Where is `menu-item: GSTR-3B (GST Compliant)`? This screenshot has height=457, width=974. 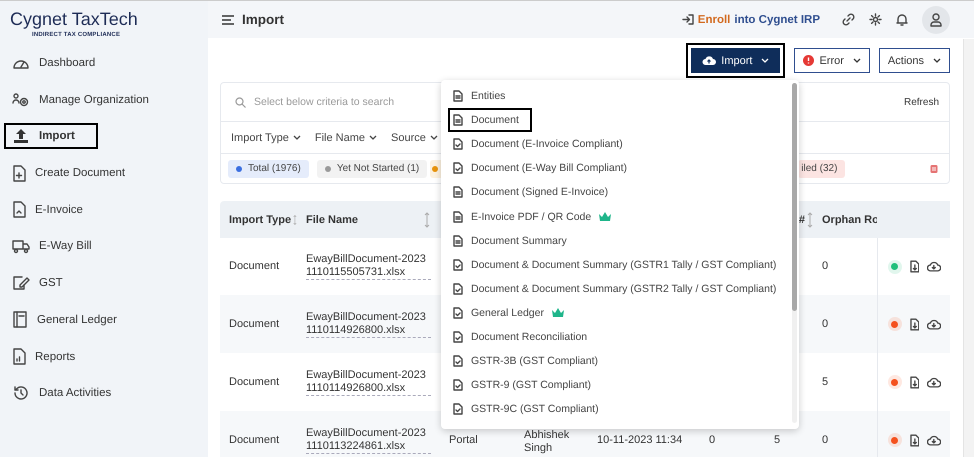
menu-item: GSTR-3B (GST Compliant) is located at coordinates (525, 361).